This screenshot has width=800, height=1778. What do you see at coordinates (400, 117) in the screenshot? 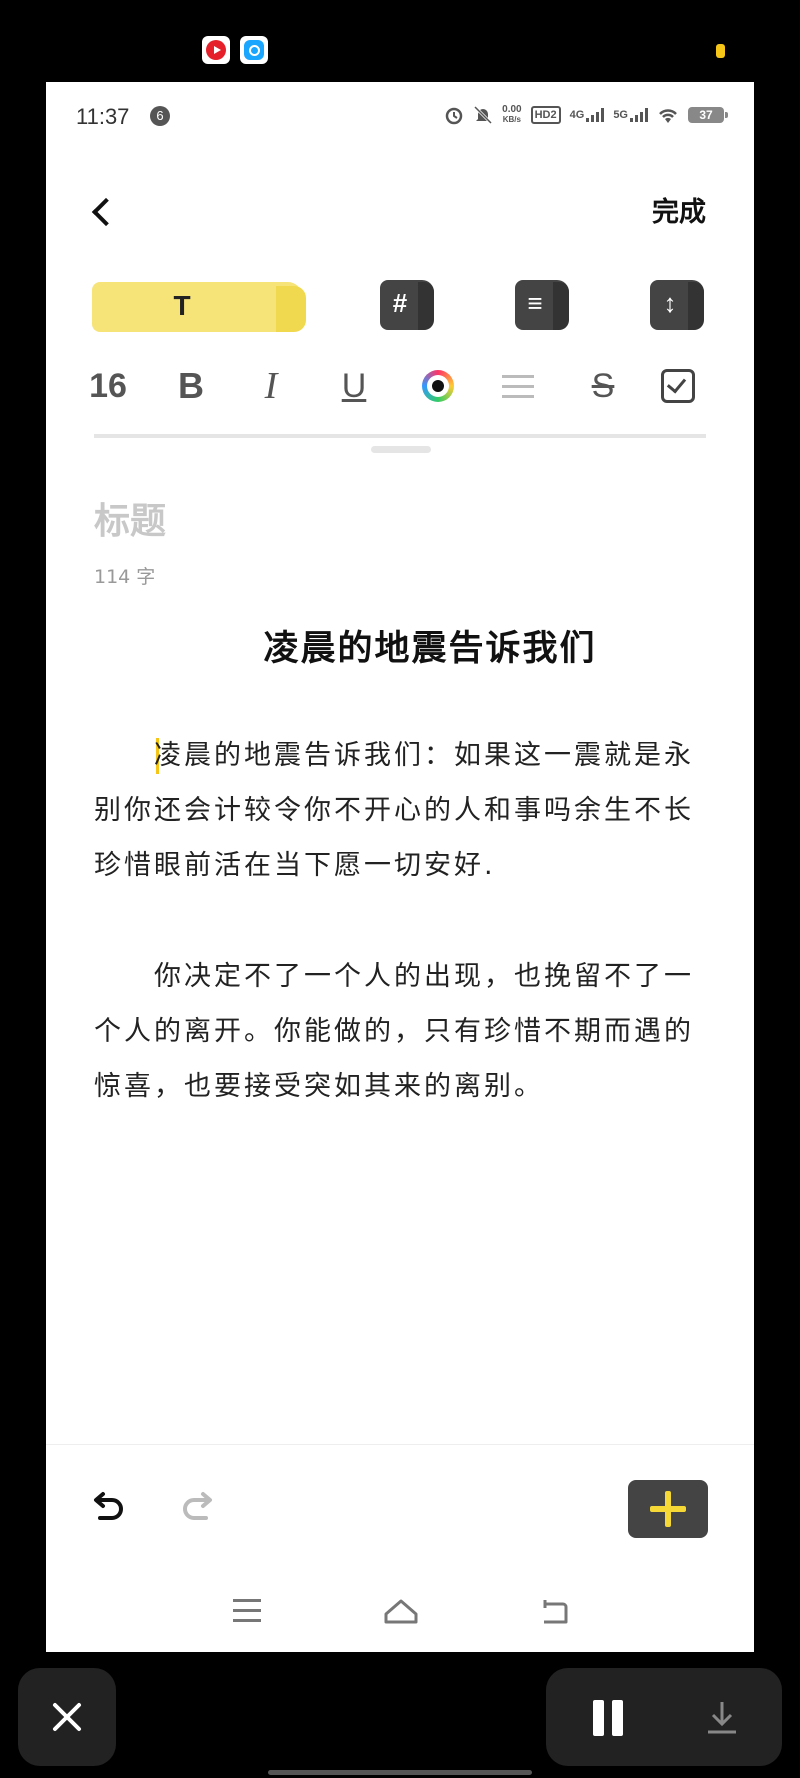
I see `status-bar: 11:37 6 0.00 KB/s HD2 4G 5G 37` at bounding box center [400, 117].